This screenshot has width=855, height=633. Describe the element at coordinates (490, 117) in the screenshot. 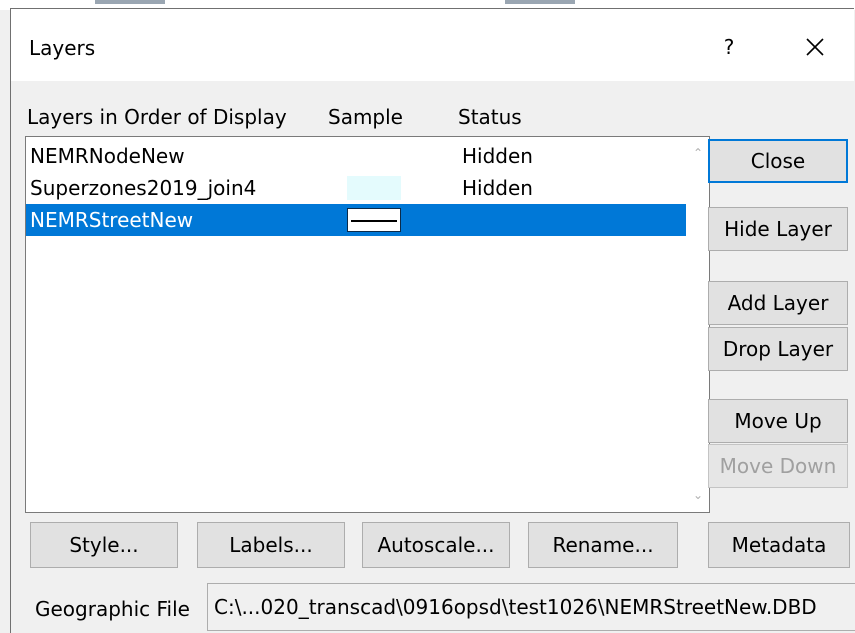

I see `column-header-status: Status` at that location.